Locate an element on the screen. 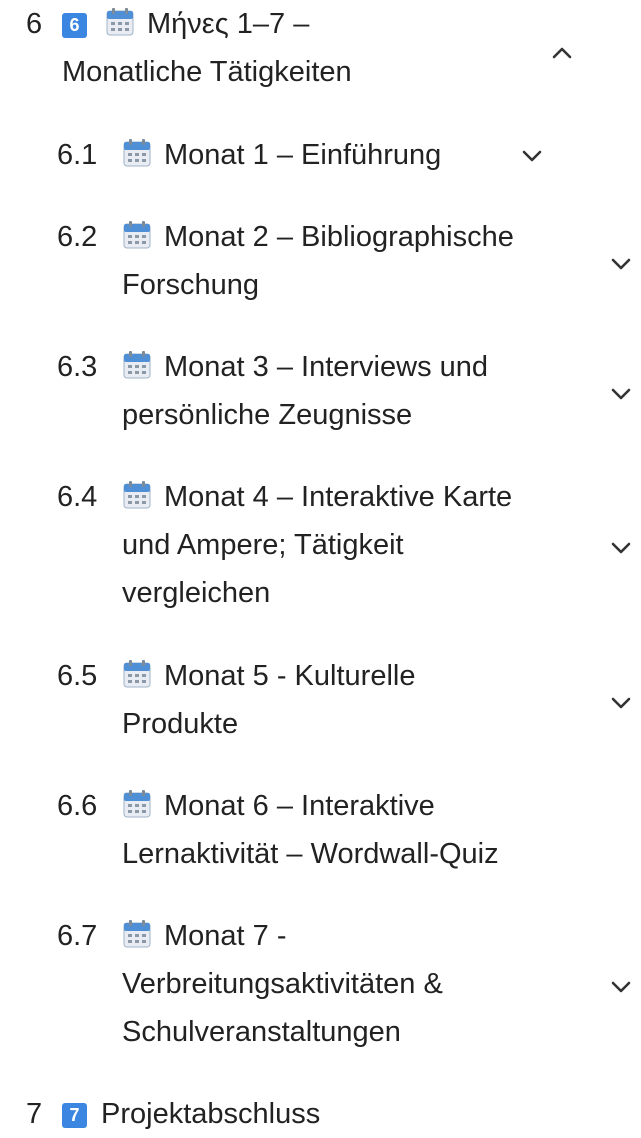 The height and width of the screenshot is (1138, 641). subsection-title-line1: Monat 4 – Interaktive Karte is located at coordinates (338, 497).